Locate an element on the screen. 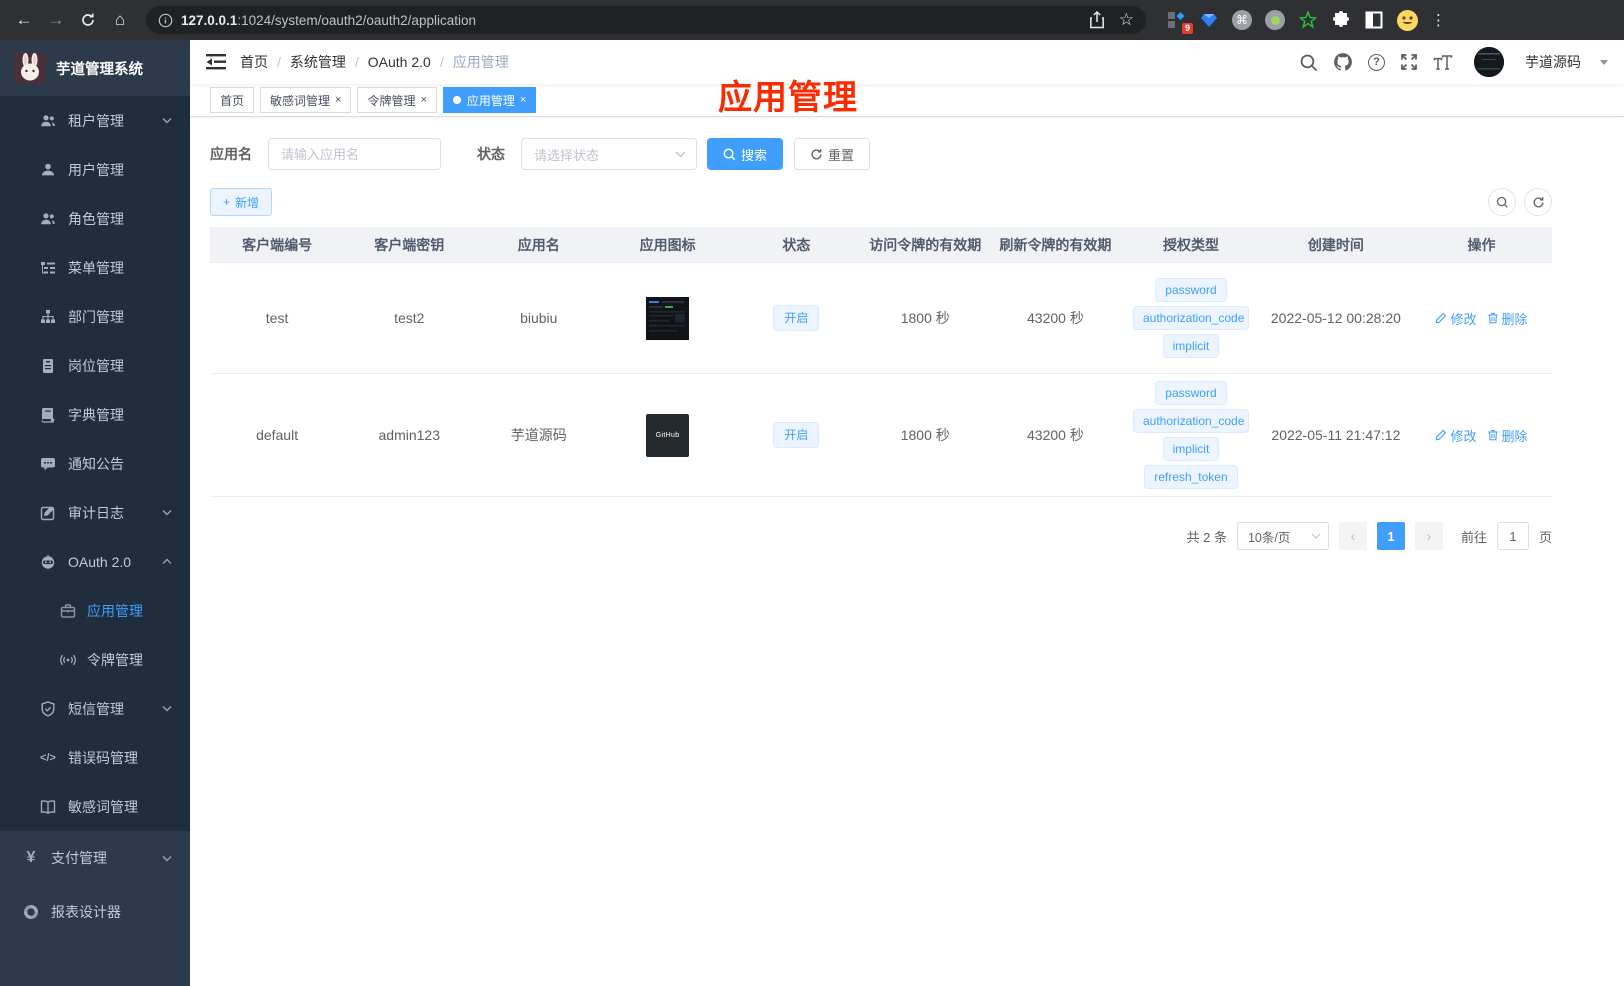 The height and width of the screenshot is (986, 1624). github-icon is located at coordinates (1343, 62).